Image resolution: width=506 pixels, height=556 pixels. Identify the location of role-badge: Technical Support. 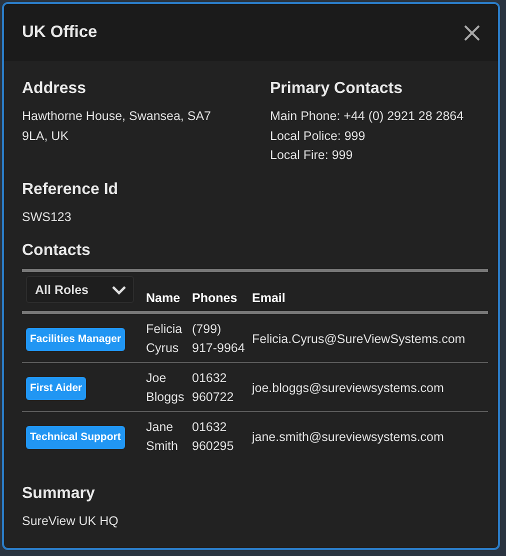
(75, 437).